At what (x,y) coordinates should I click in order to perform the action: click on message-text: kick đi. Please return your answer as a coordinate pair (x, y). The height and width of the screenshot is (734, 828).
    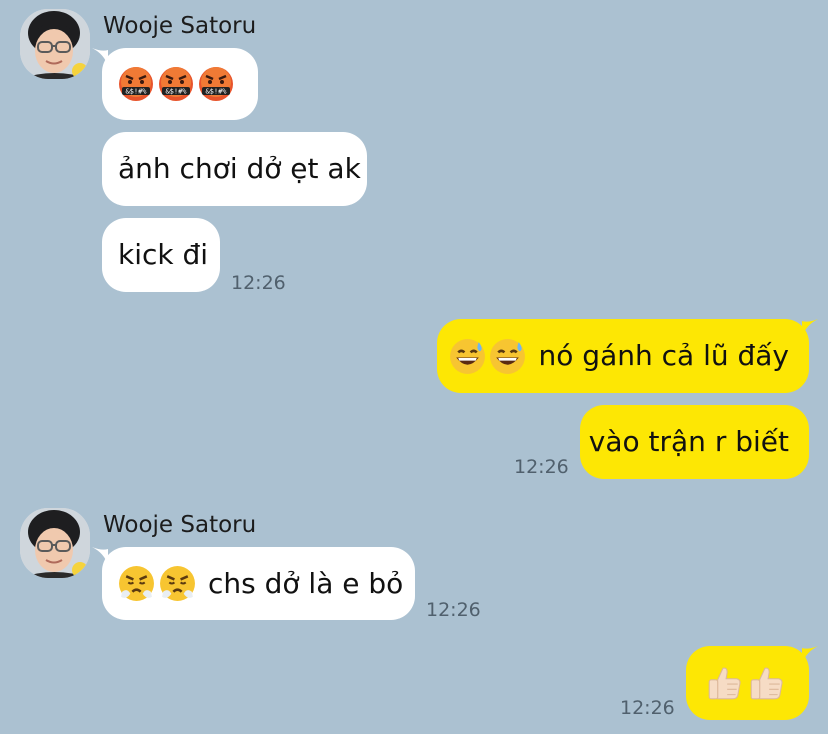
    Looking at the image, I should click on (163, 254).